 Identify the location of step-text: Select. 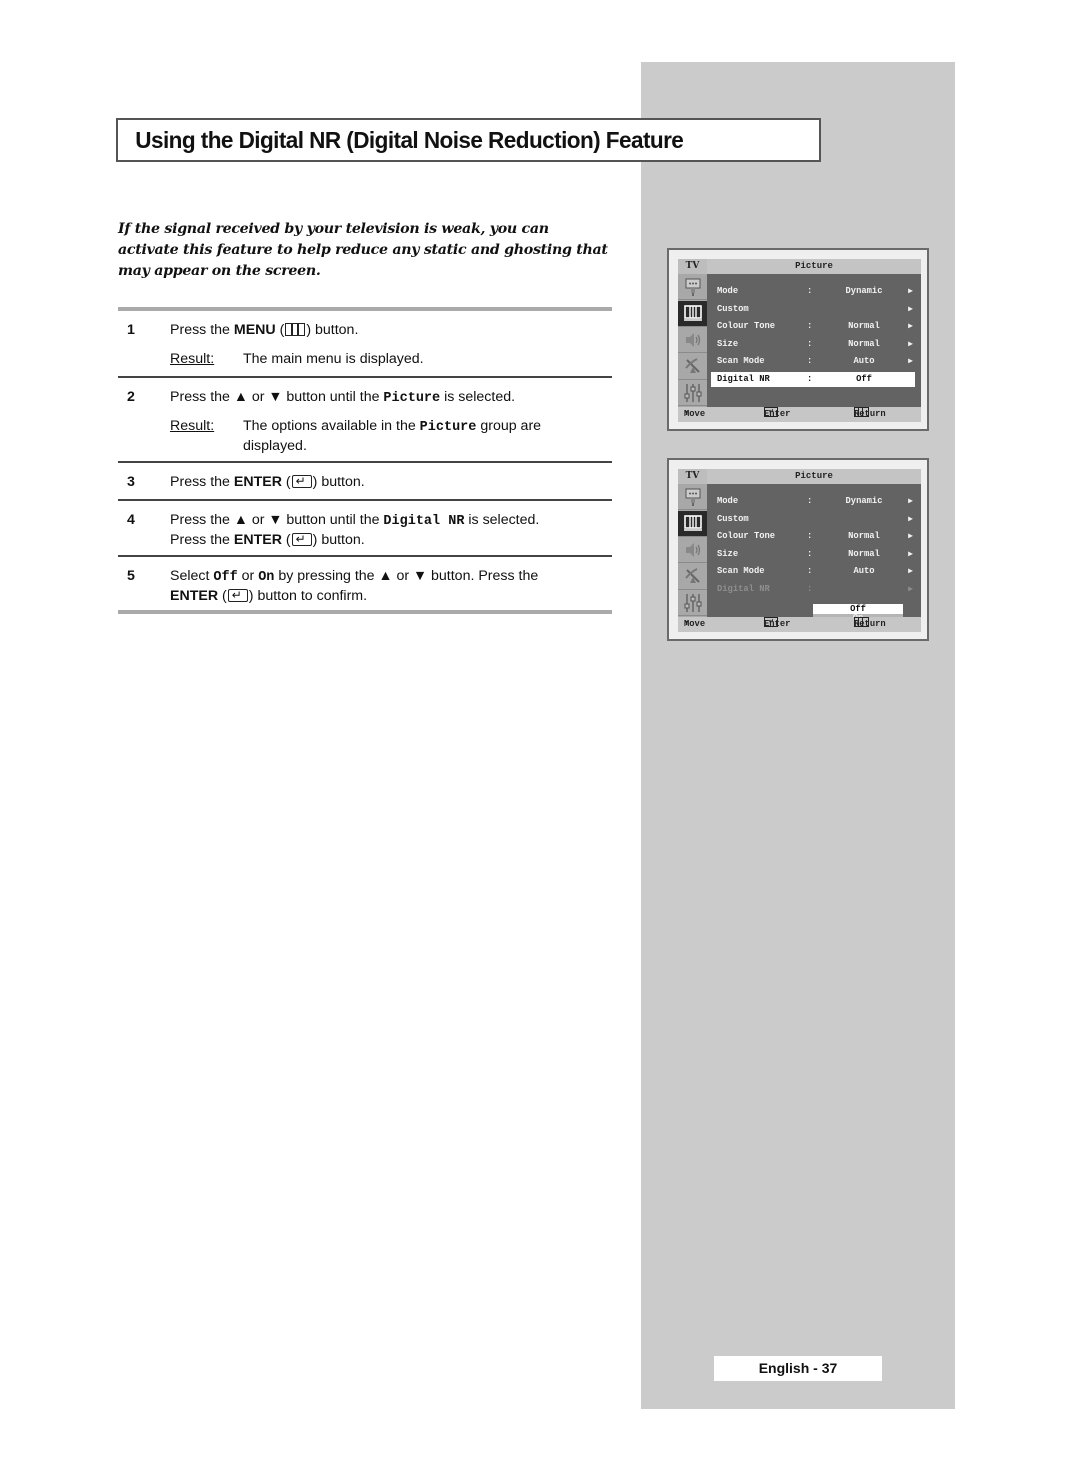
(192, 576).